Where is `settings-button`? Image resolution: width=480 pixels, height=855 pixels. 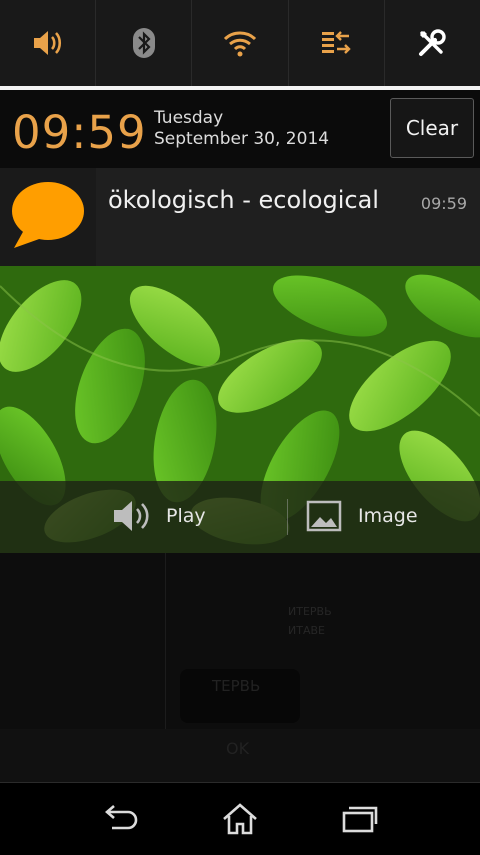 settings-button is located at coordinates (432, 43).